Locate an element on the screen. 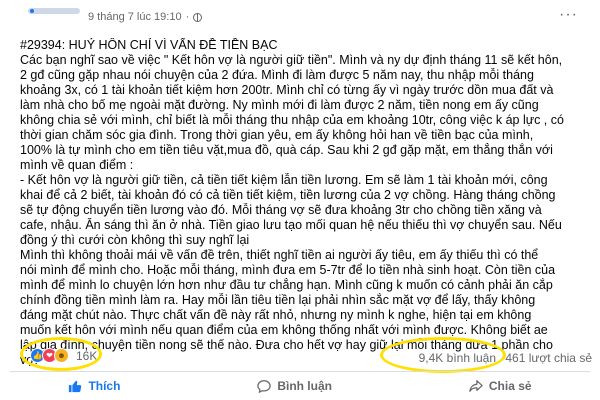 This screenshot has height=400, width=600. post-actions: Thích Bình luận Chia sẻ is located at coordinates (300, 386).